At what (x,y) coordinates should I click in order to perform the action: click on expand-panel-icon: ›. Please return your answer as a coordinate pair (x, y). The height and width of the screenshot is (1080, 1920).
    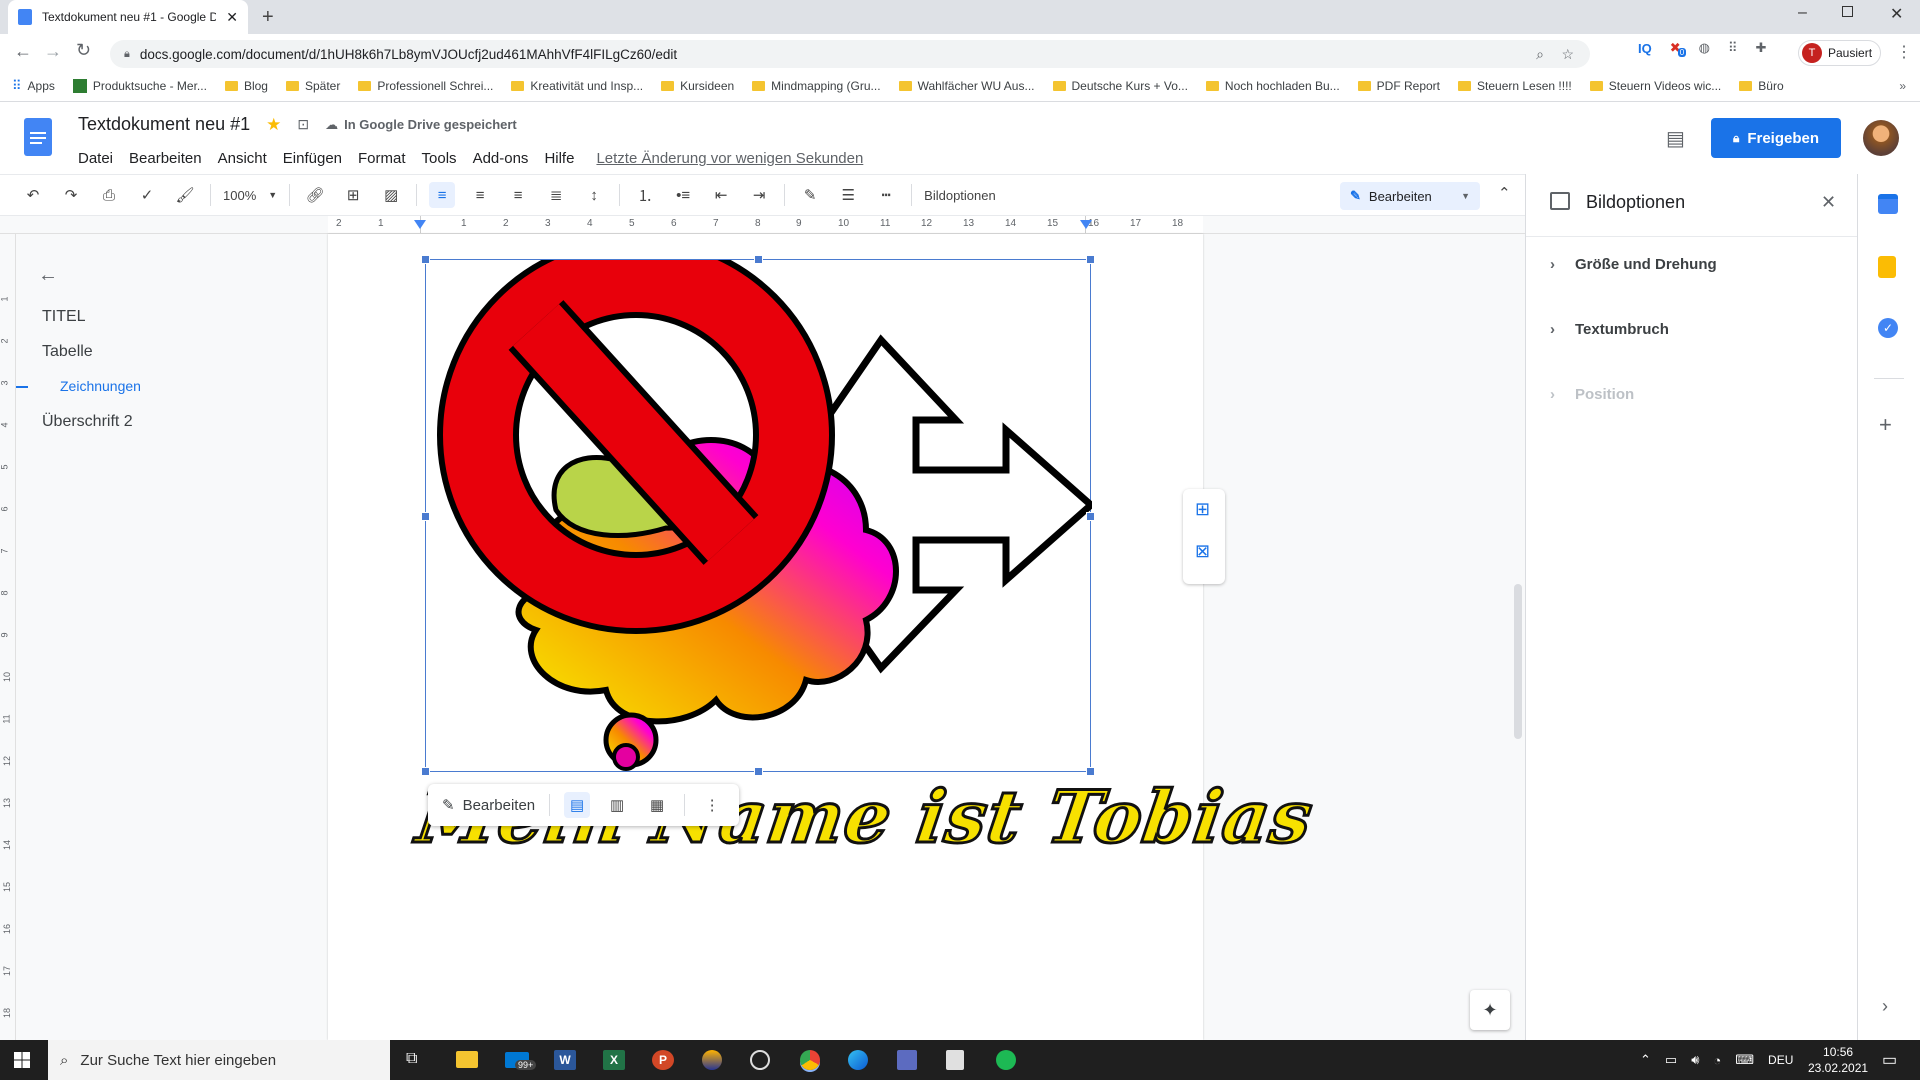
    Looking at the image, I should click on (1885, 1006).